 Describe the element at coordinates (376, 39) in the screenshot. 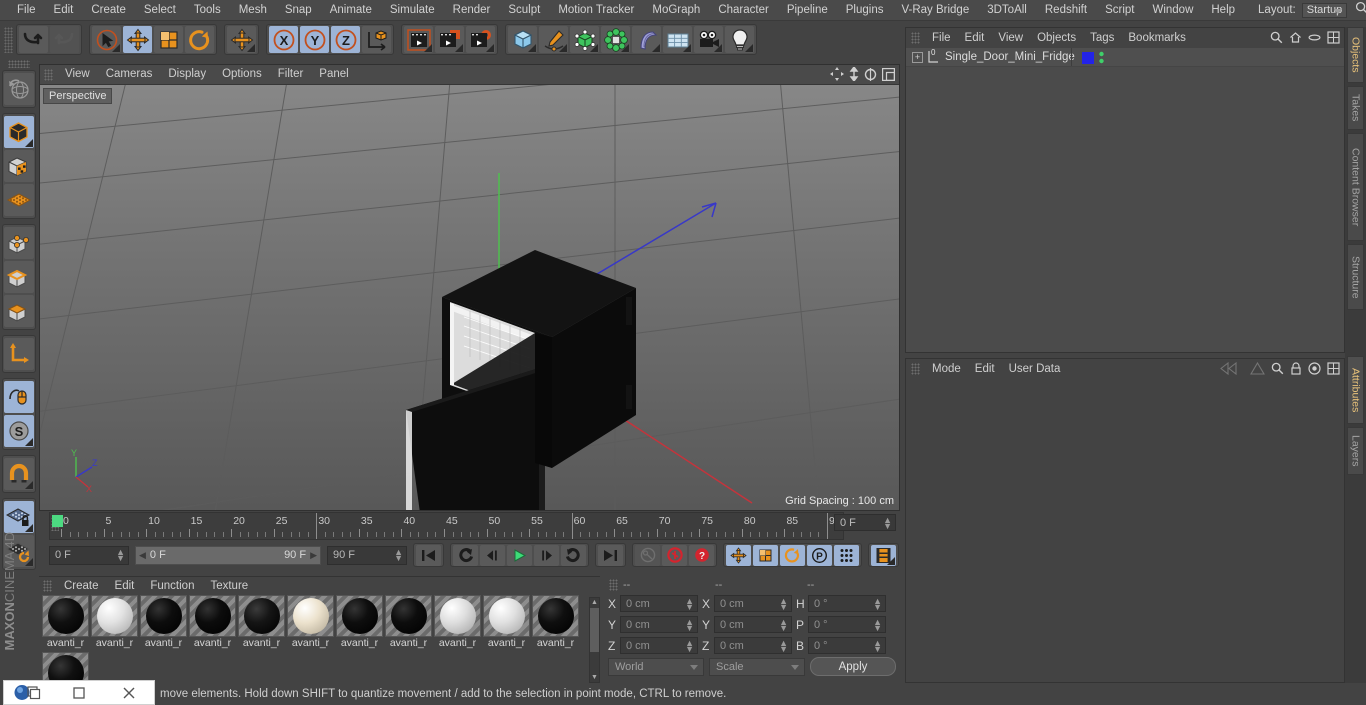

I see `world-object-axis-toggle` at that location.